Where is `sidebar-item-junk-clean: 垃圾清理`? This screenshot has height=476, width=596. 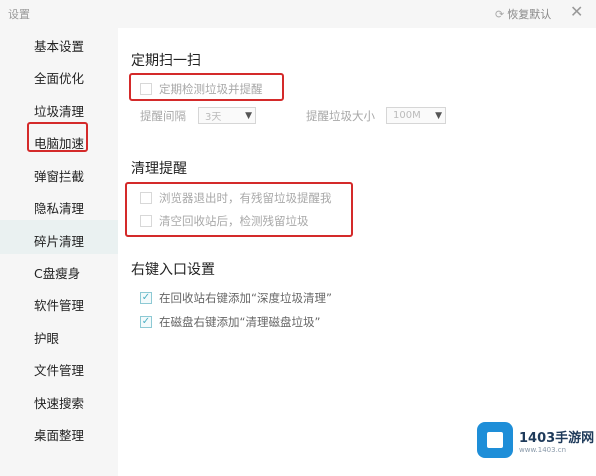 sidebar-item-junk-clean: 垃圾清理 is located at coordinates (59, 112).